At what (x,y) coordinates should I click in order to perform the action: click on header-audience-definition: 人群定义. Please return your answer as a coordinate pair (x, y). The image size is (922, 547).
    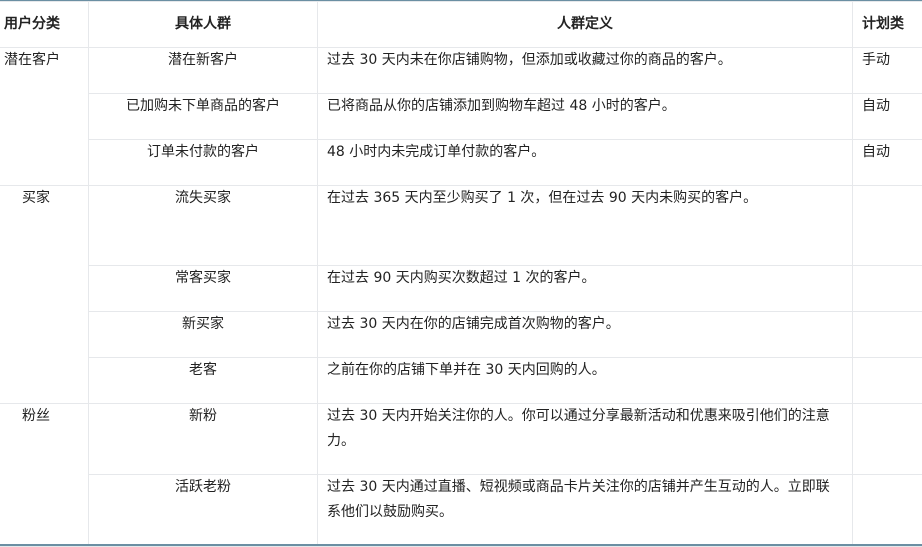
    Looking at the image, I should click on (585, 25).